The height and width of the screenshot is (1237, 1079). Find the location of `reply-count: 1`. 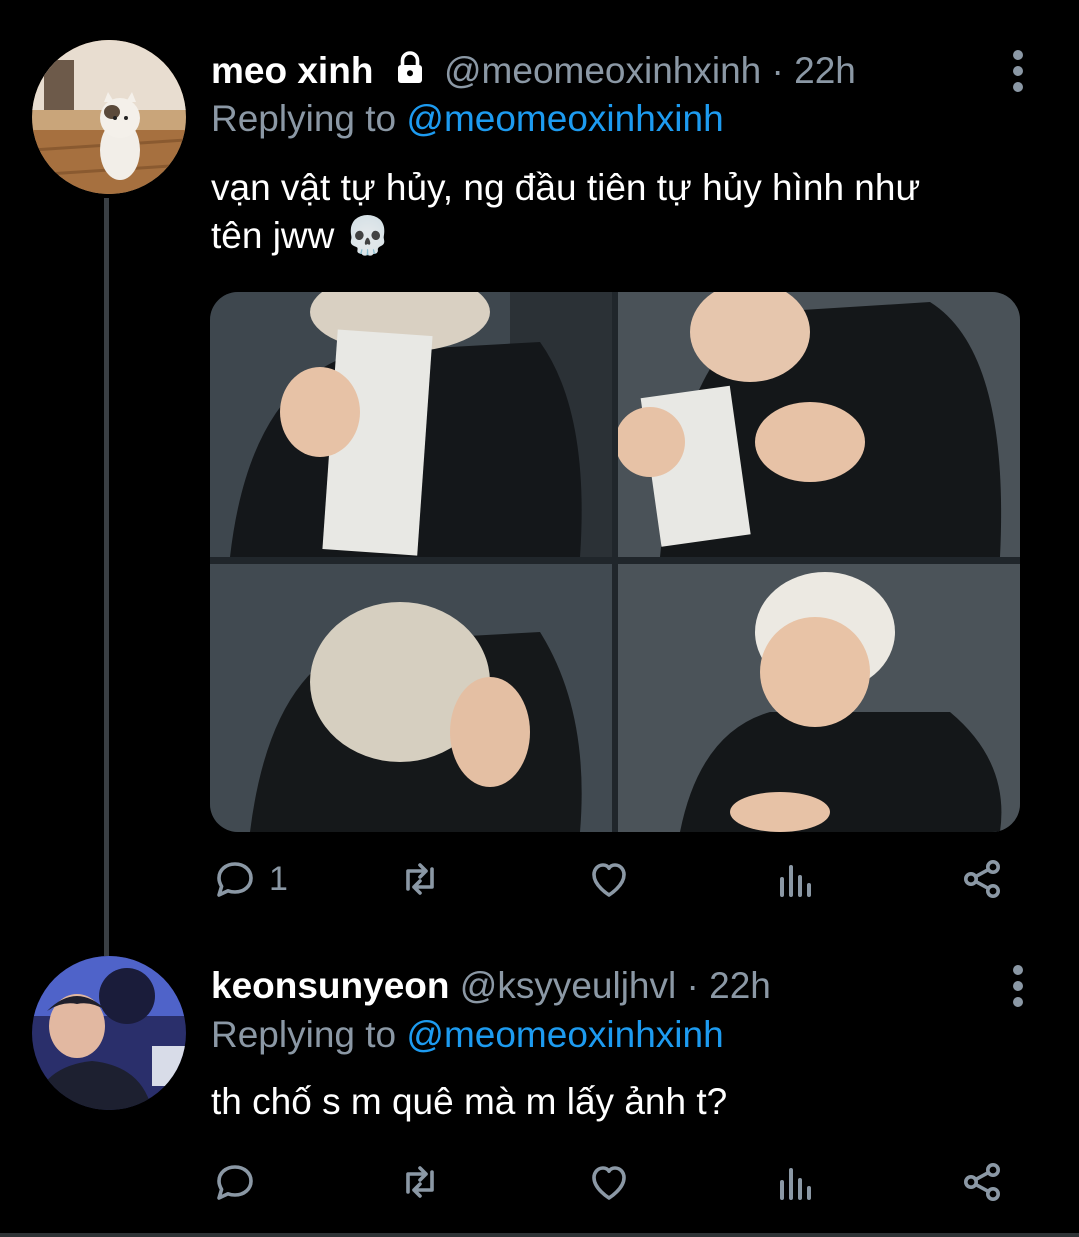

reply-count: 1 is located at coordinates (278, 878).